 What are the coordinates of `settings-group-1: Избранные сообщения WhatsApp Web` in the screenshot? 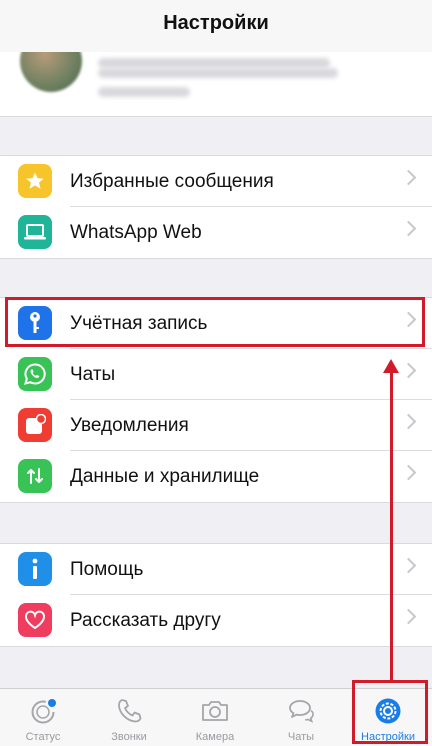 It's located at (216, 207).